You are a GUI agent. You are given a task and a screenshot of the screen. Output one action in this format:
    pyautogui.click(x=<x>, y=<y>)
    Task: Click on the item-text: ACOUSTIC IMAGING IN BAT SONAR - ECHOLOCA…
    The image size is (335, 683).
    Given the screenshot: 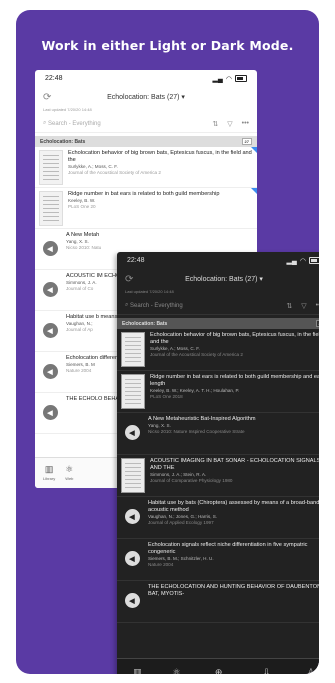 What is the action you would take?
    pyautogui.click(x=234, y=475)
    